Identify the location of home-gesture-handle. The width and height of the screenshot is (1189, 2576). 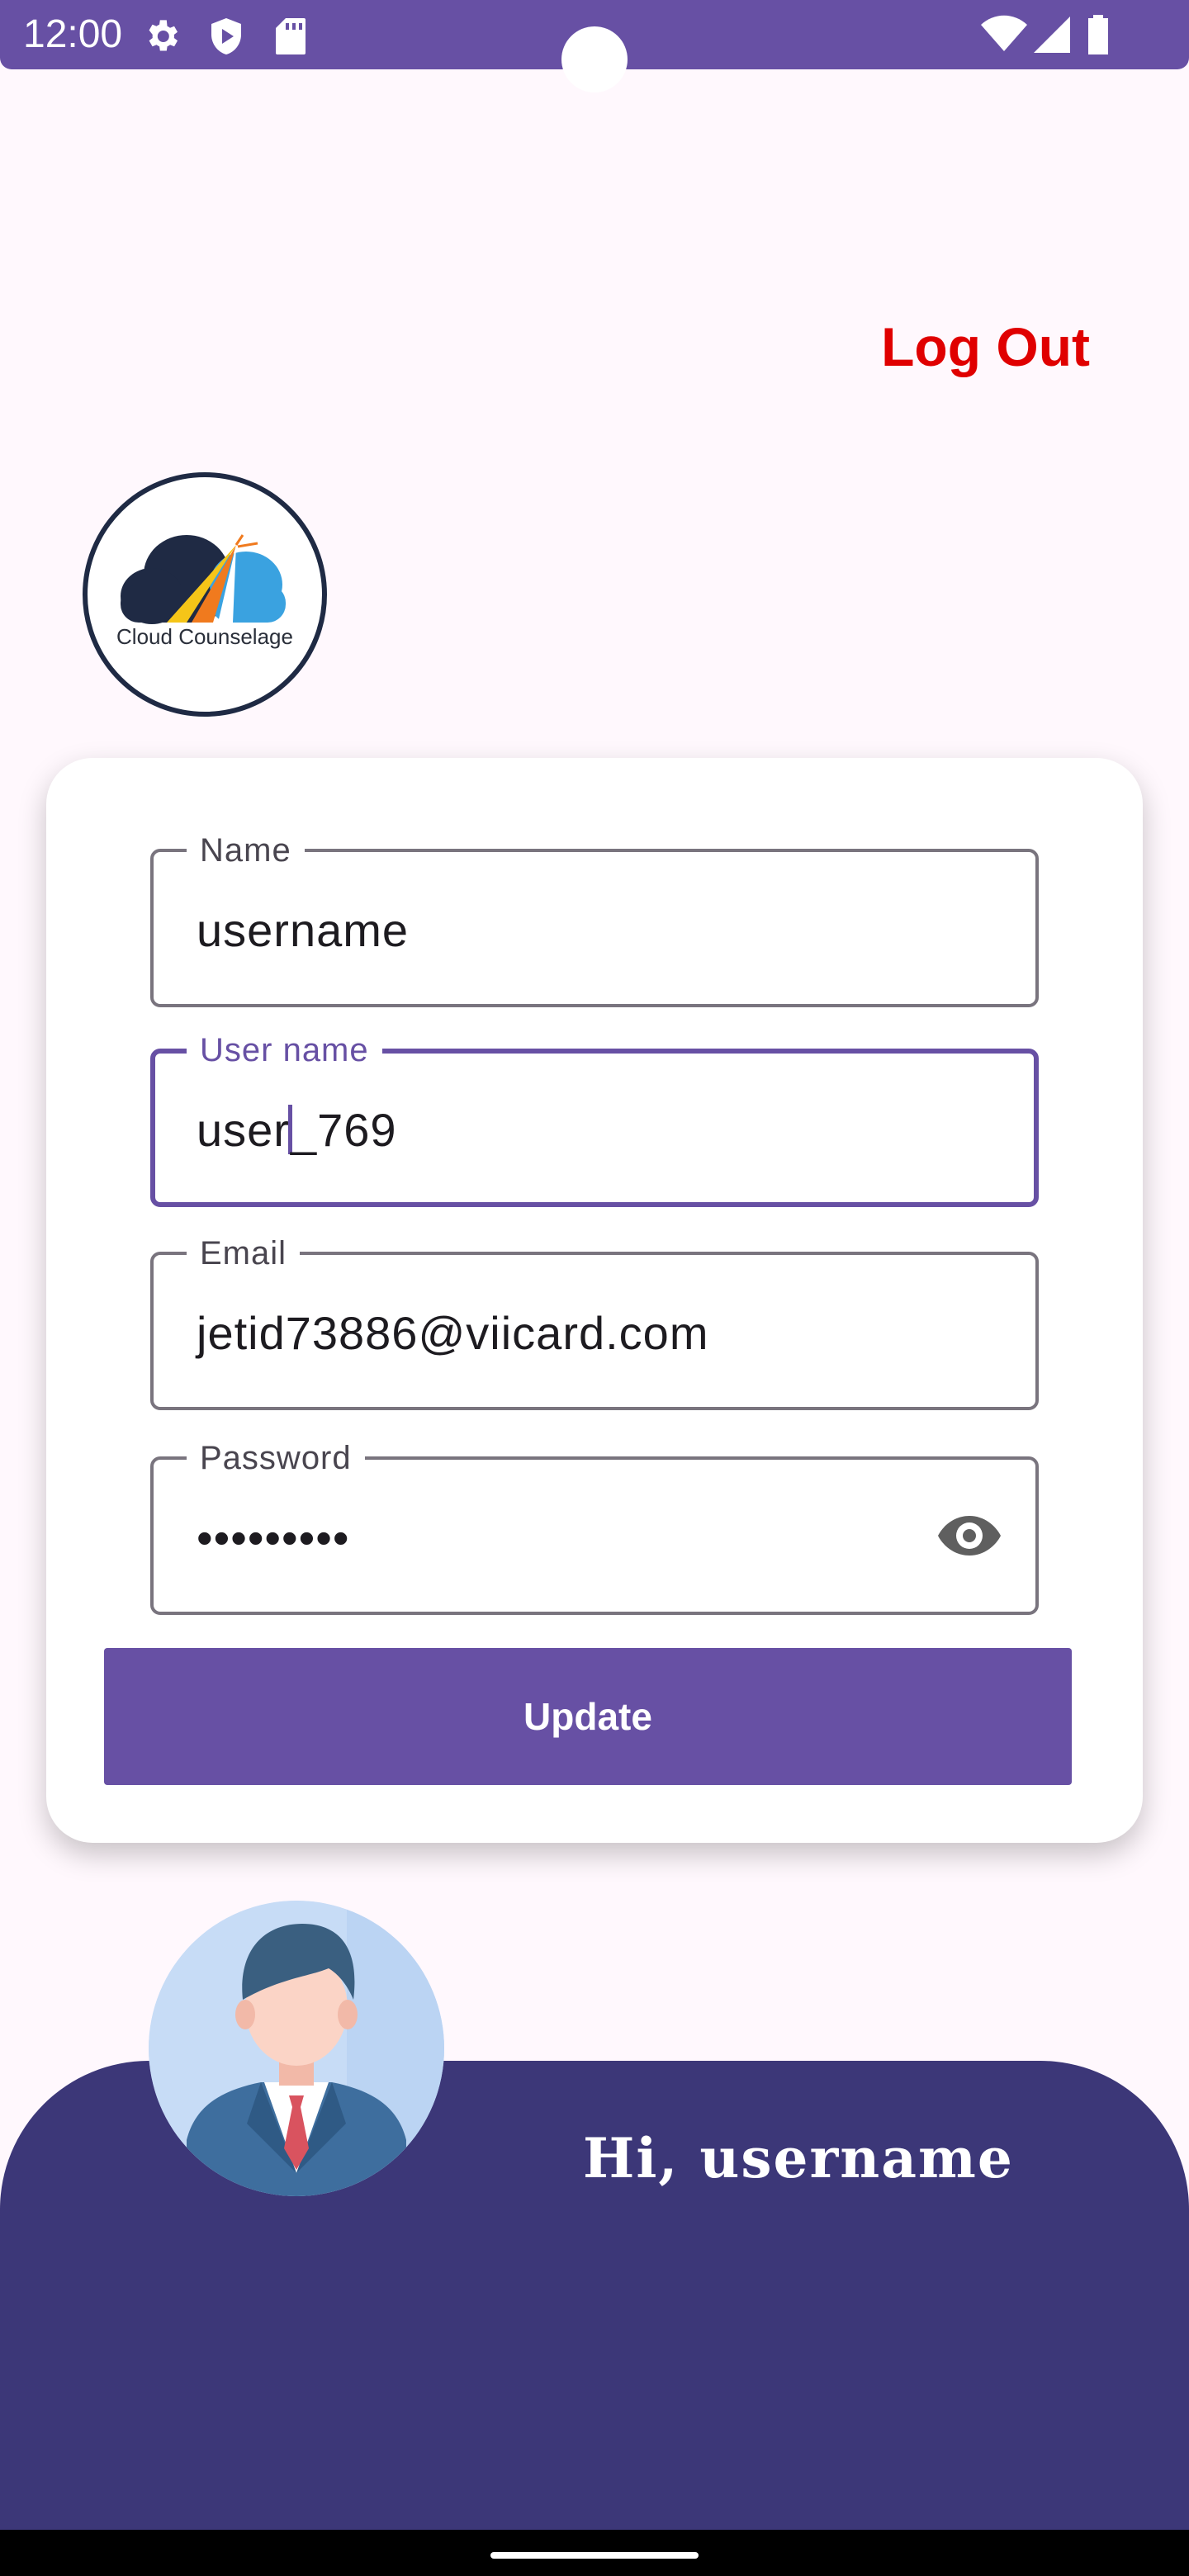
(594, 2555).